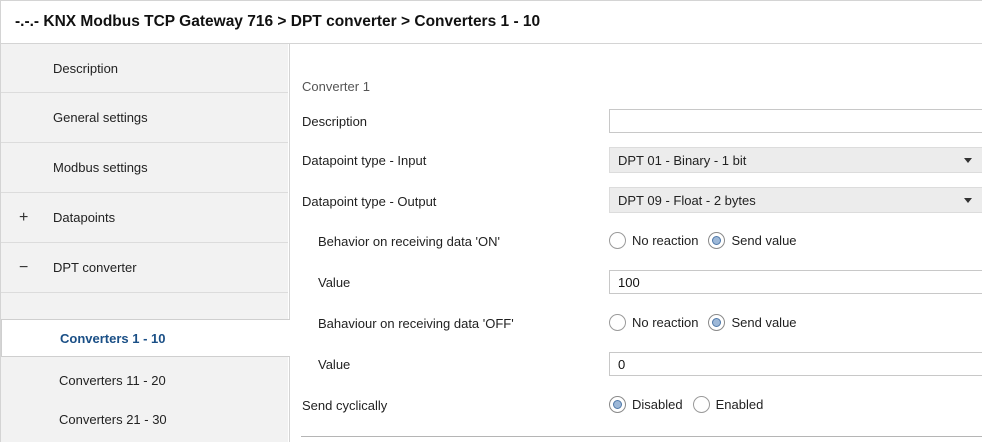 The image size is (982, 442). Describe the element at coordinates (144, 68) in the screenshot. I see `sidebar-item-description: Description` at that location.